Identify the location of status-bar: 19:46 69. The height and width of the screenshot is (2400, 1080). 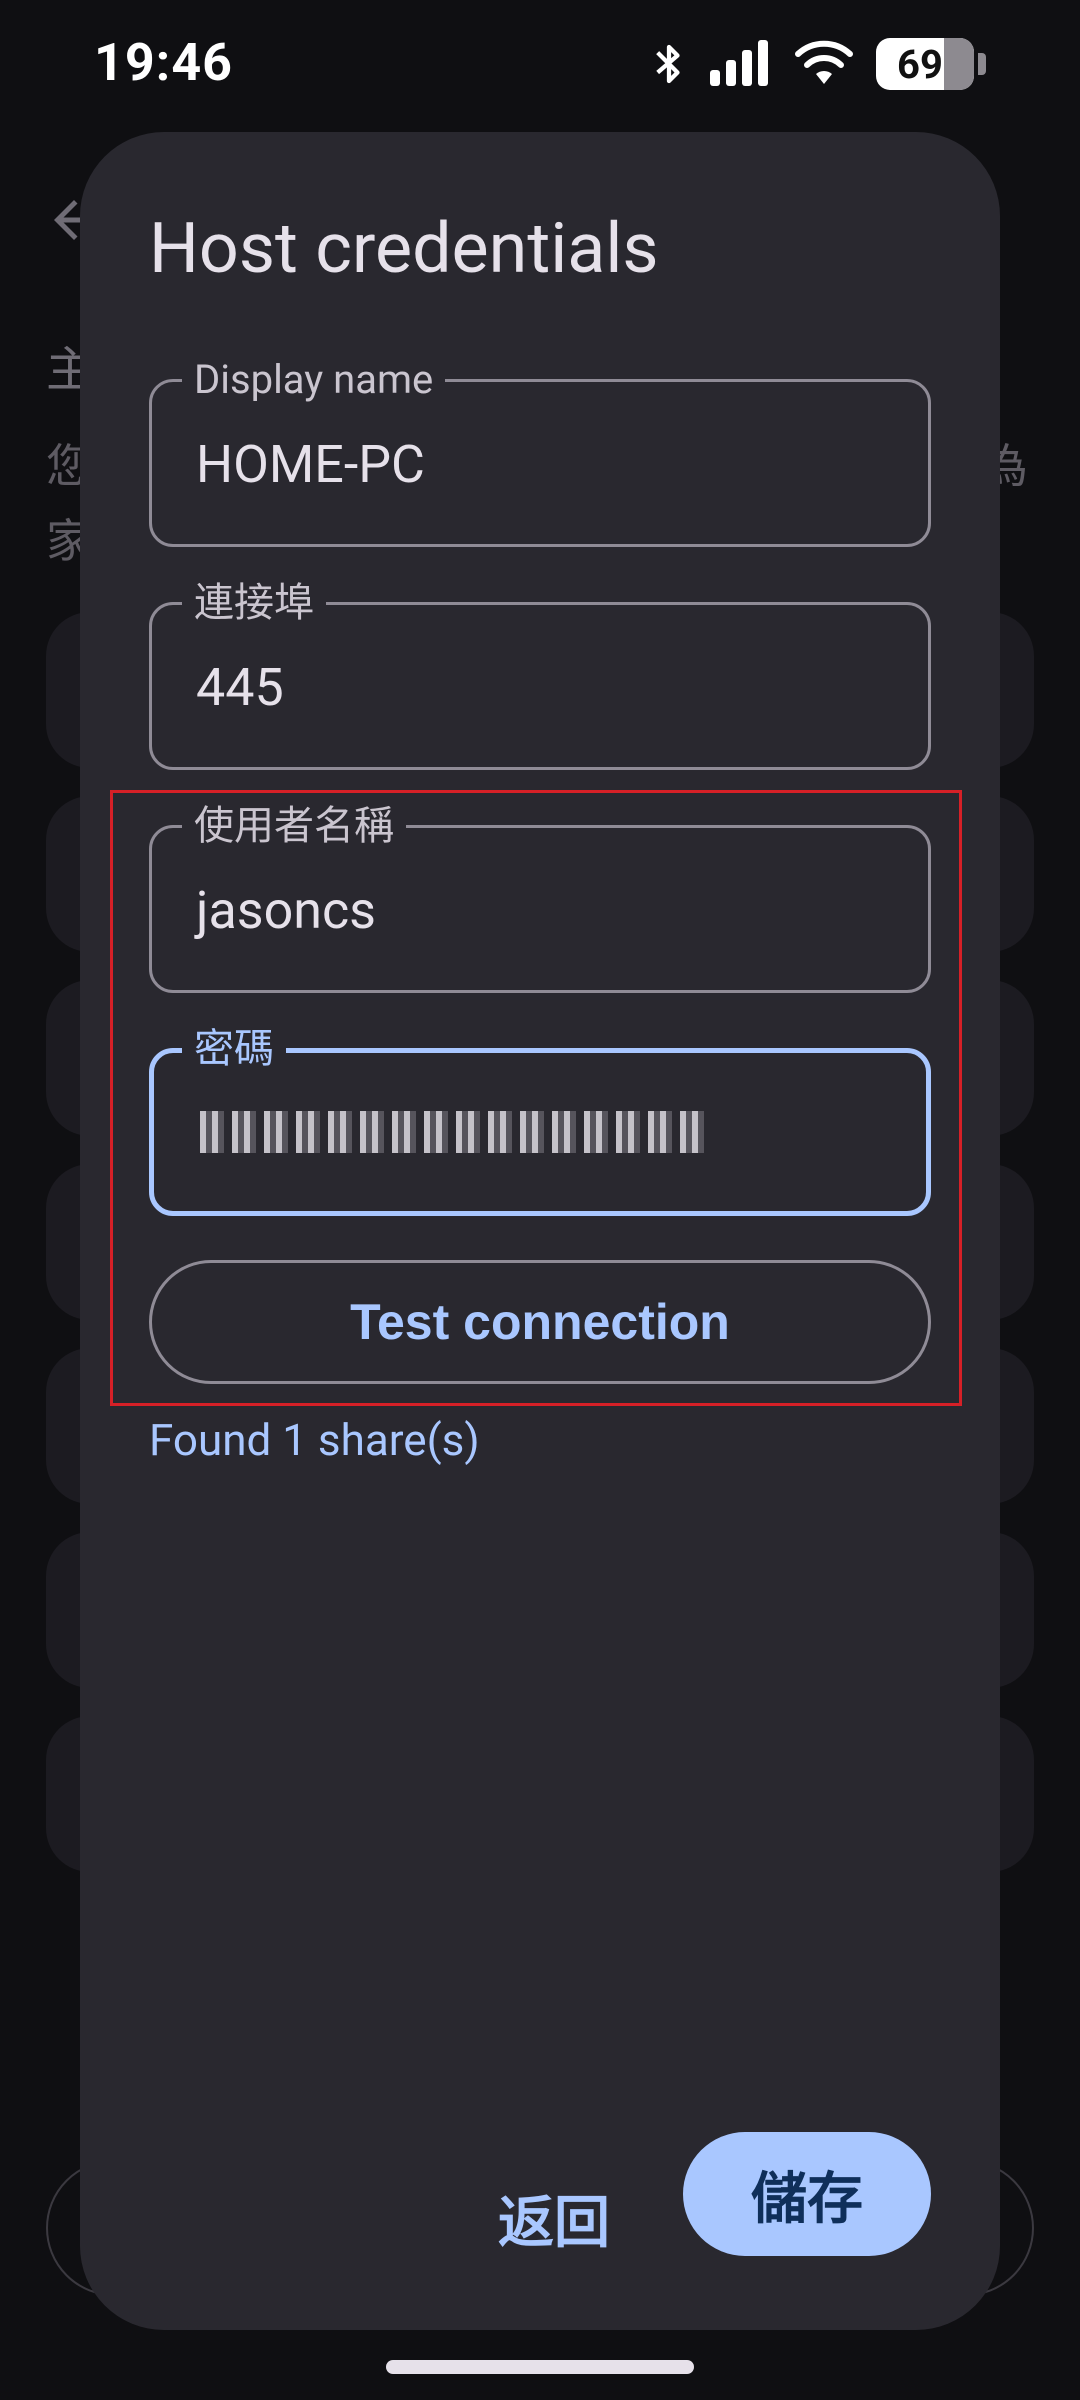
(540, 65).